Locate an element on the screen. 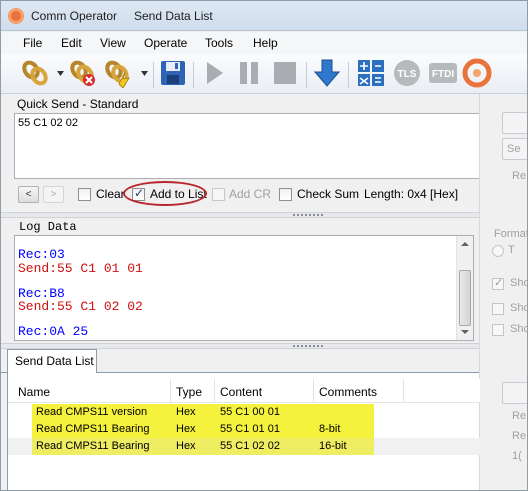  clear-label: Clear is located at coordinates (110, 194).